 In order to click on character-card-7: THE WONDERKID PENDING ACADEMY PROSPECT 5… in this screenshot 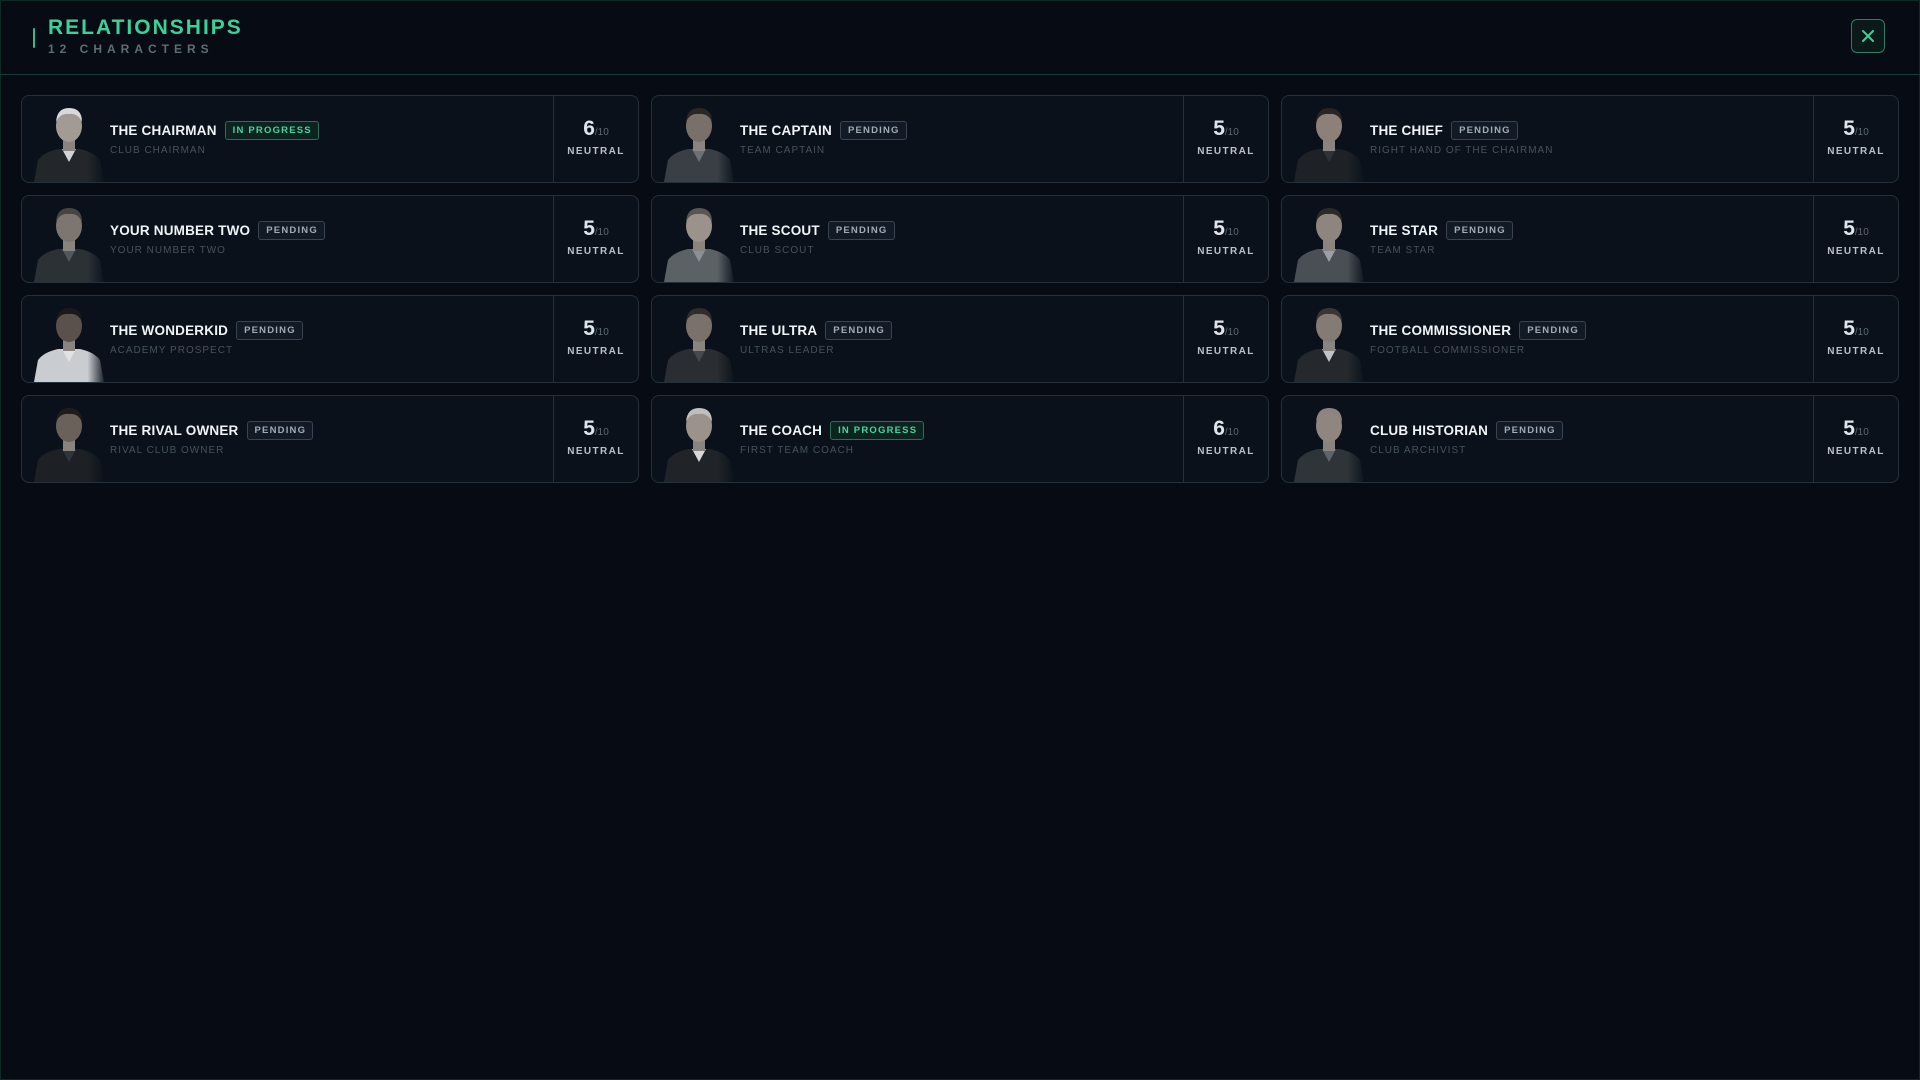, I will do `click(330, 339)`.